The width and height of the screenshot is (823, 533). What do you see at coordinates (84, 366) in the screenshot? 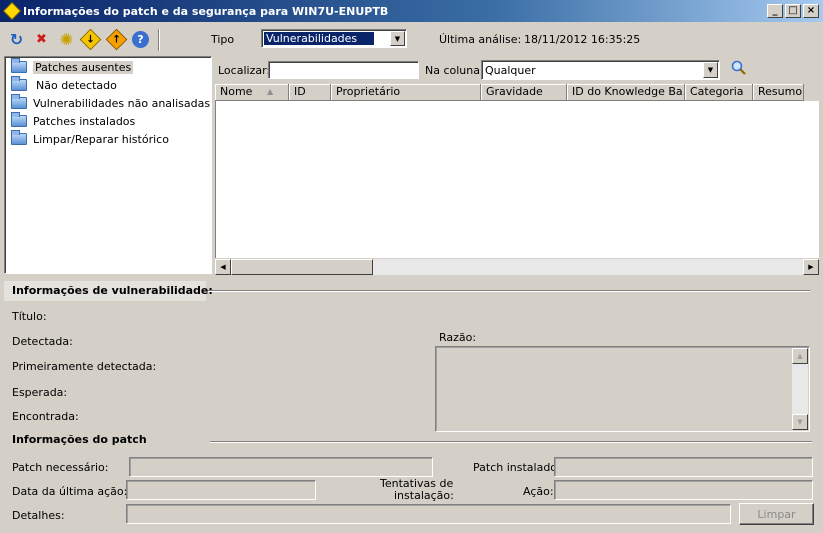
I see `vuln-first-detected-label: Primeiramente detectada:` at bounding box center [84, 366].